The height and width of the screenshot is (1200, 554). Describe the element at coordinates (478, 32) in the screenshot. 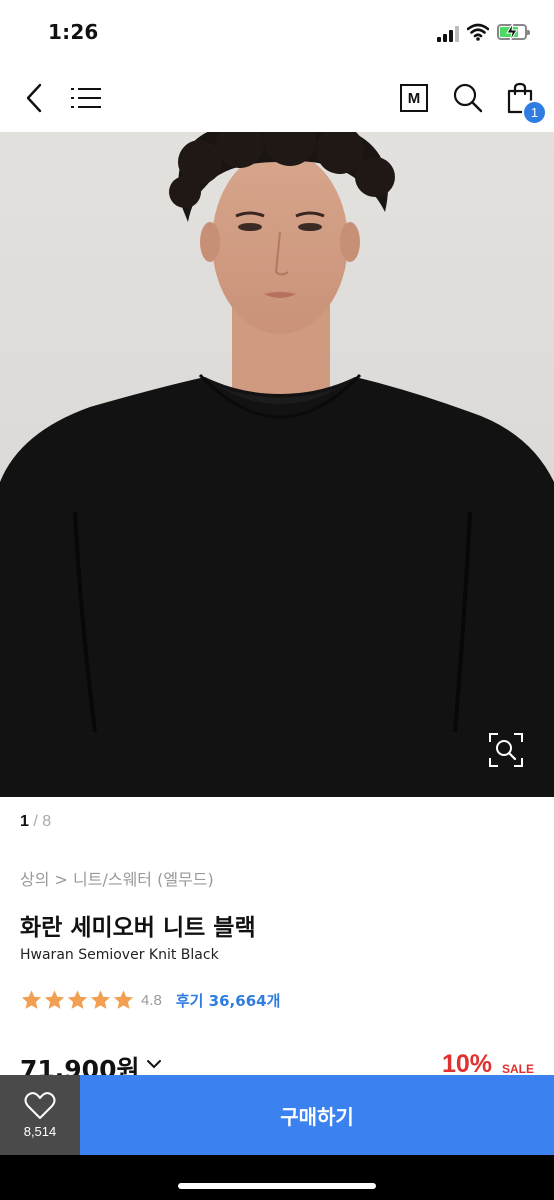

I see `wifi-icon` at that location.